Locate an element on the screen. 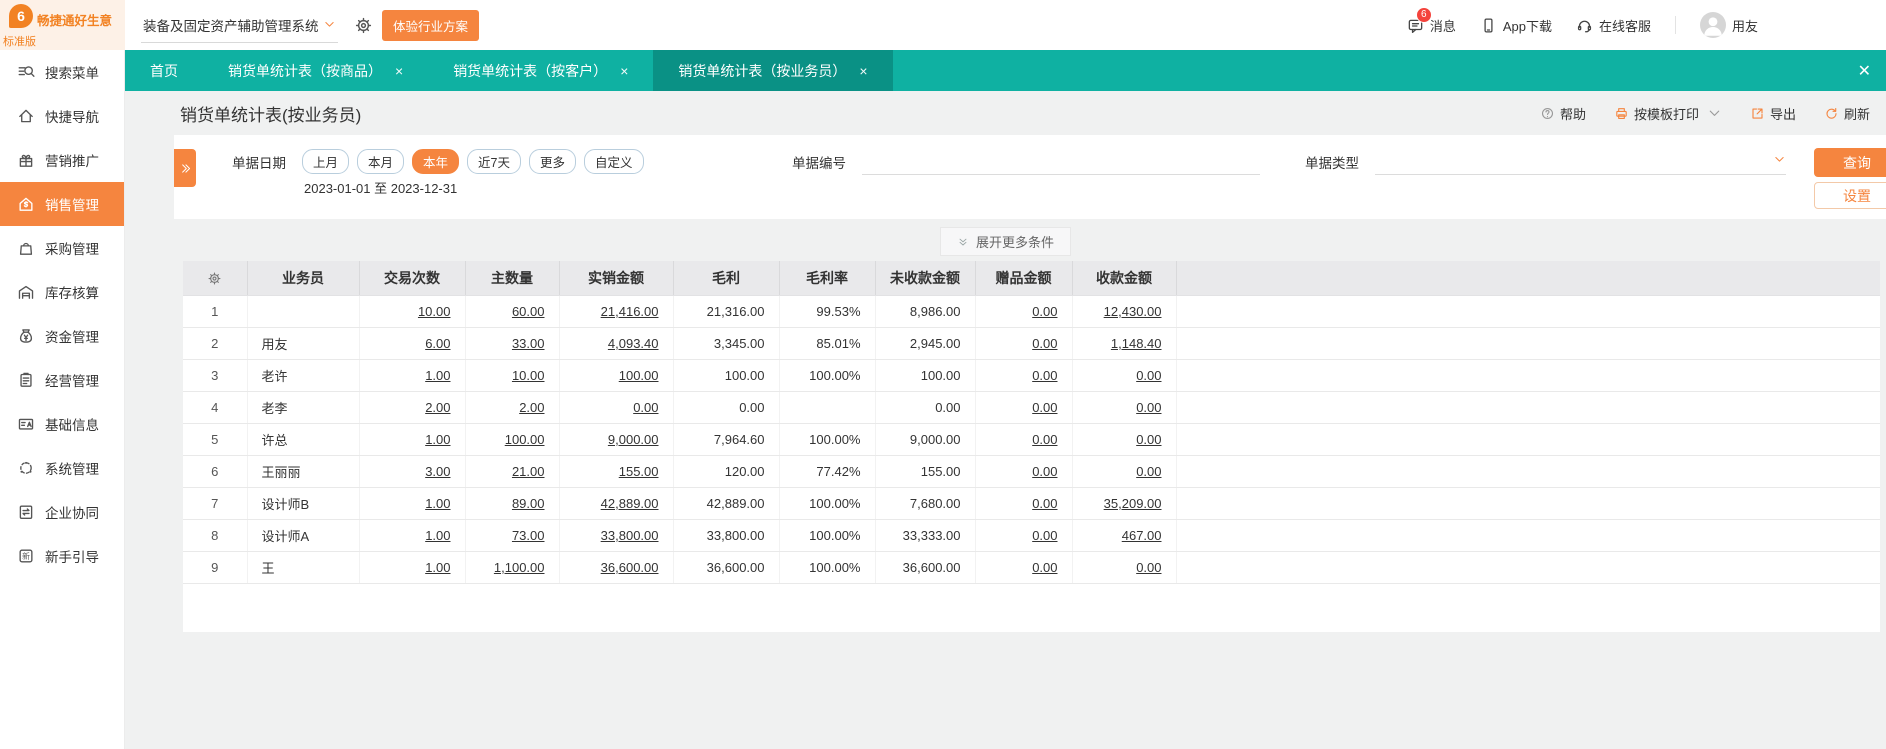 This screenshot has height=749, width=1886. value-cell: 155.00 is located at coordinates (616, 471).